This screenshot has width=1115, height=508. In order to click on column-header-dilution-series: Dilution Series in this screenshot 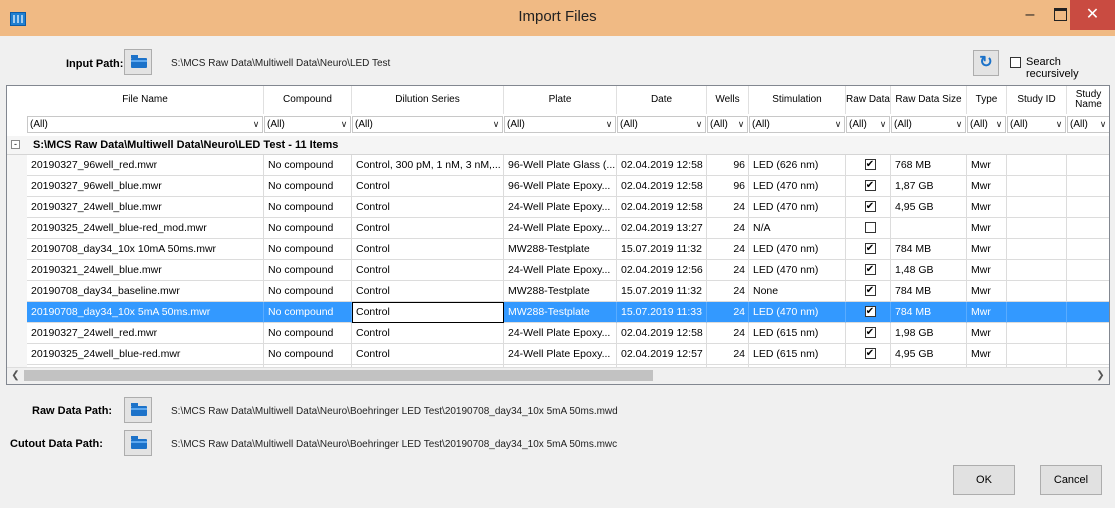, I will do `click(428, 100)`.